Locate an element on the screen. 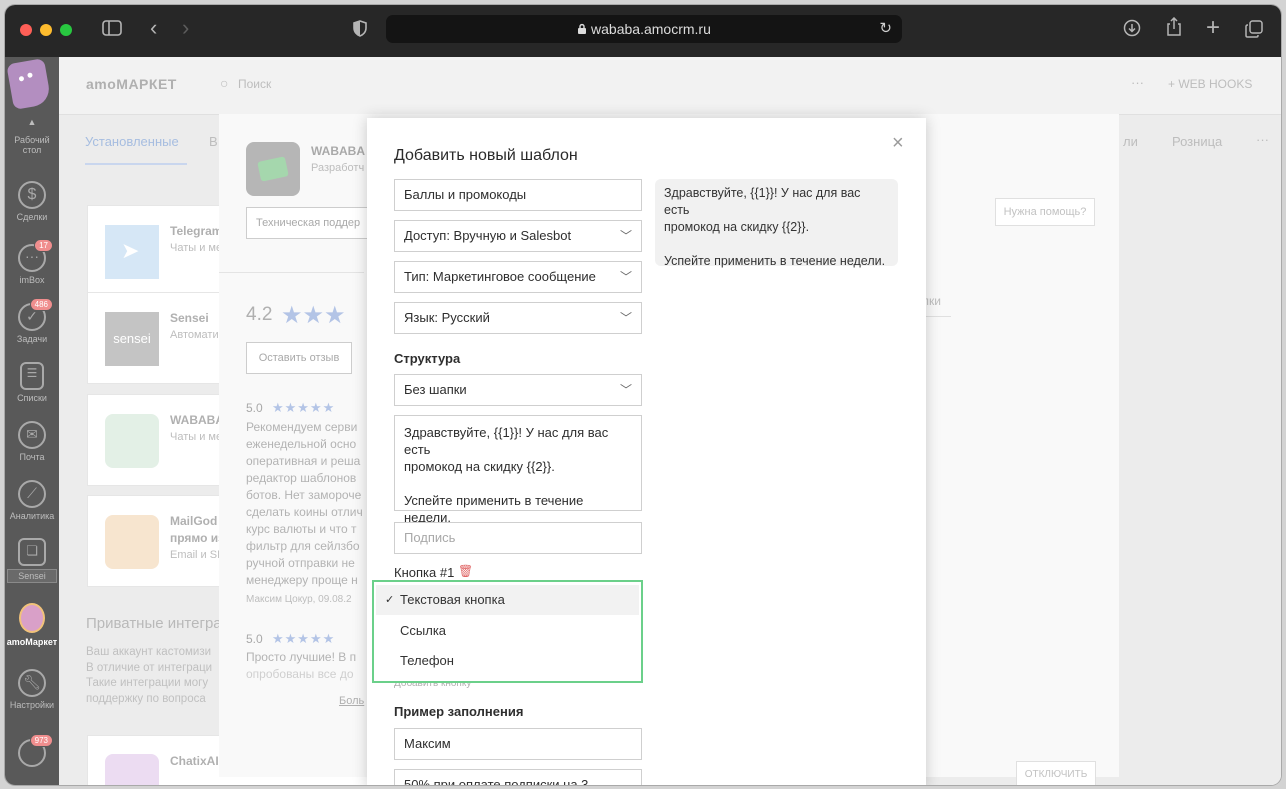 The image size is (1286, 789). lock-icon is located at coordinates (584, 29).